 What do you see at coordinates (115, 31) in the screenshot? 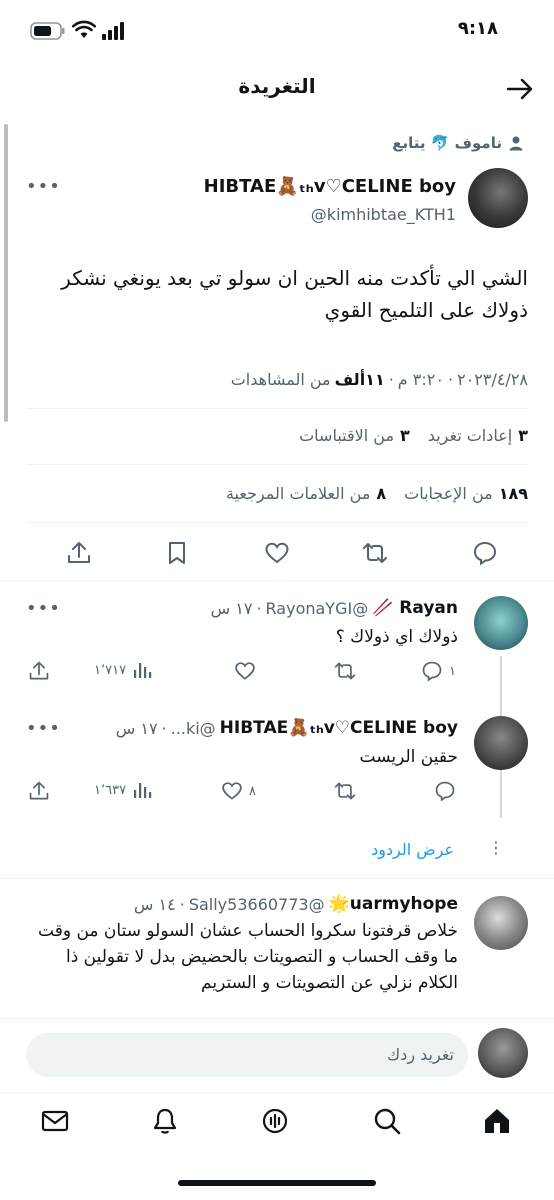
I see `signal-icon` at bounding box center [115, 31].